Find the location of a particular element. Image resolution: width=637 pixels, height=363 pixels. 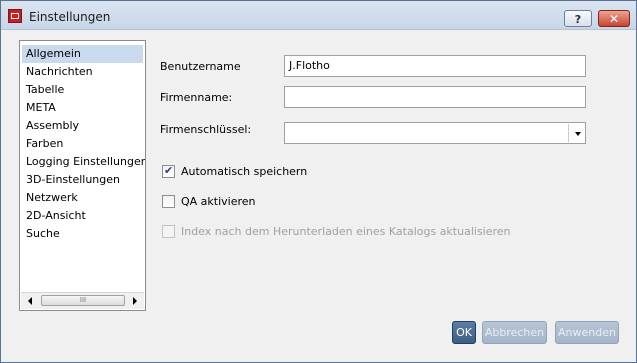

list-item-logging-einstellungen: Logging Einstellungen is located at coordinates (82, 162).